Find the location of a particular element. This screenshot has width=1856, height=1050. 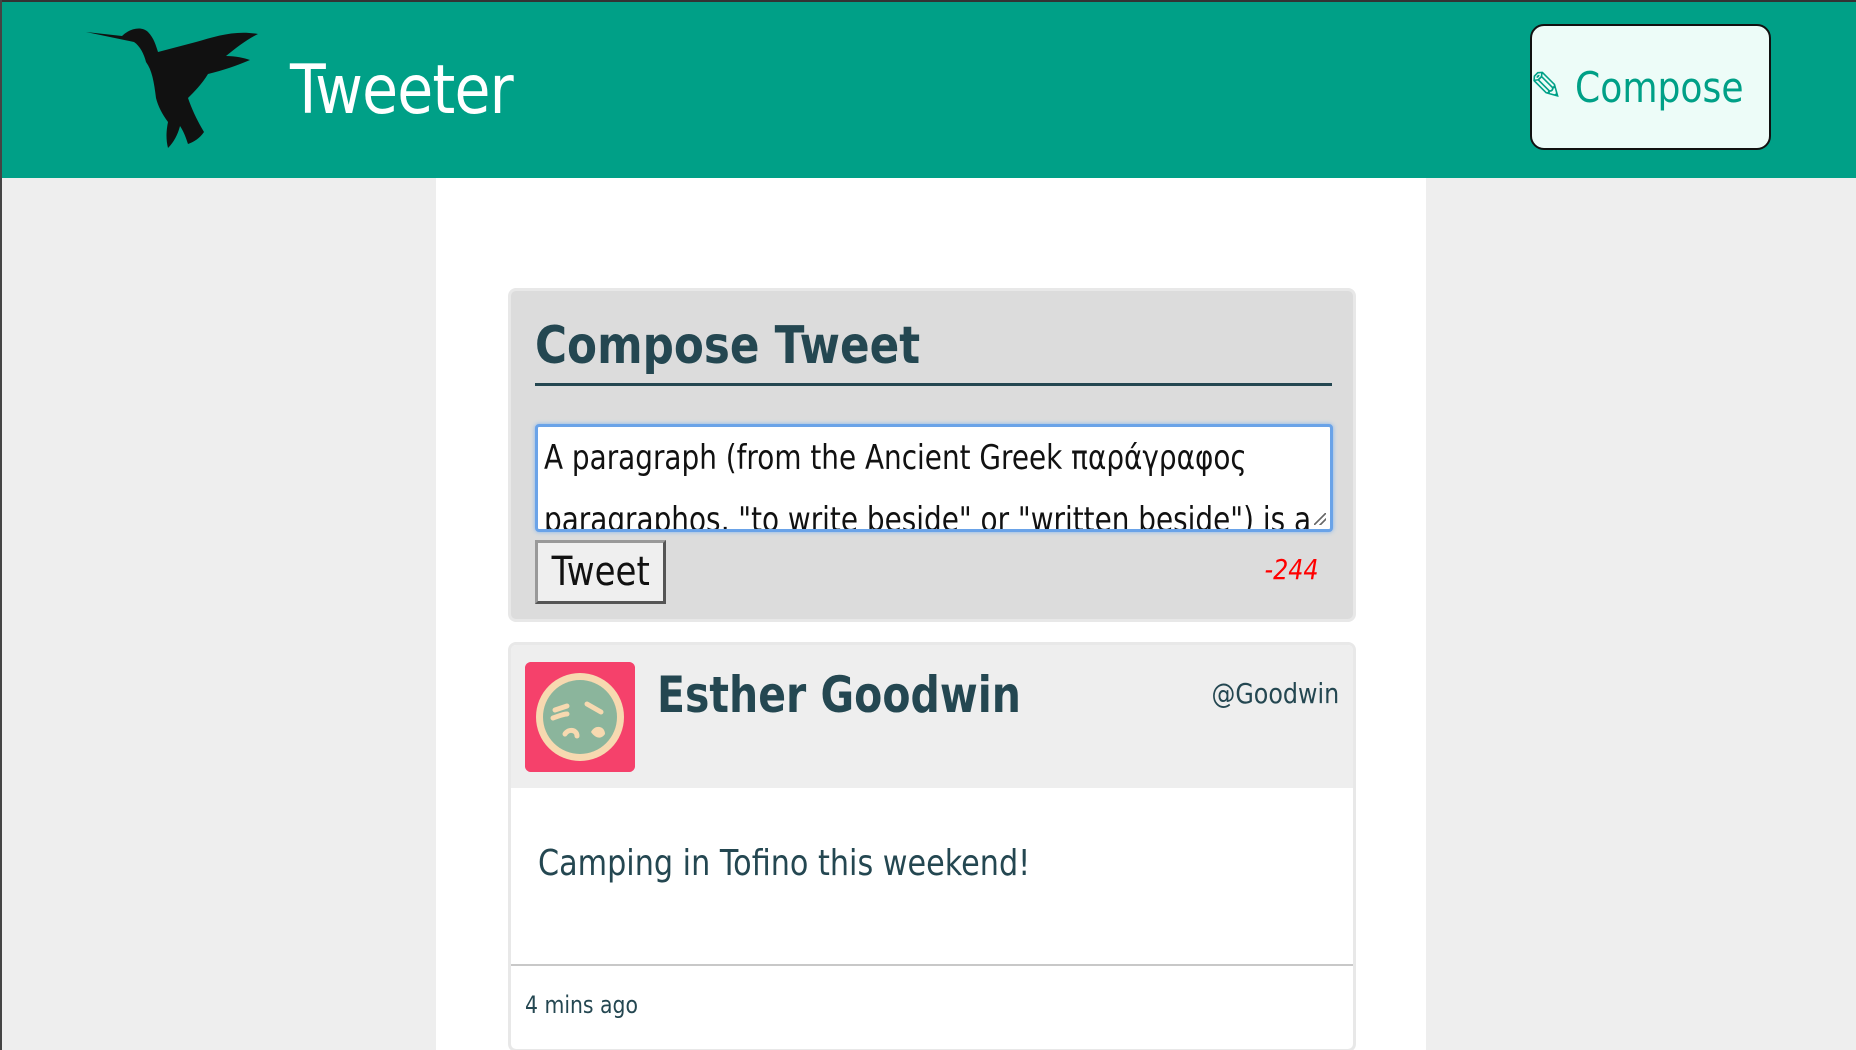

tweet-submit-label: Tweet is located at coordinates (600, 572).